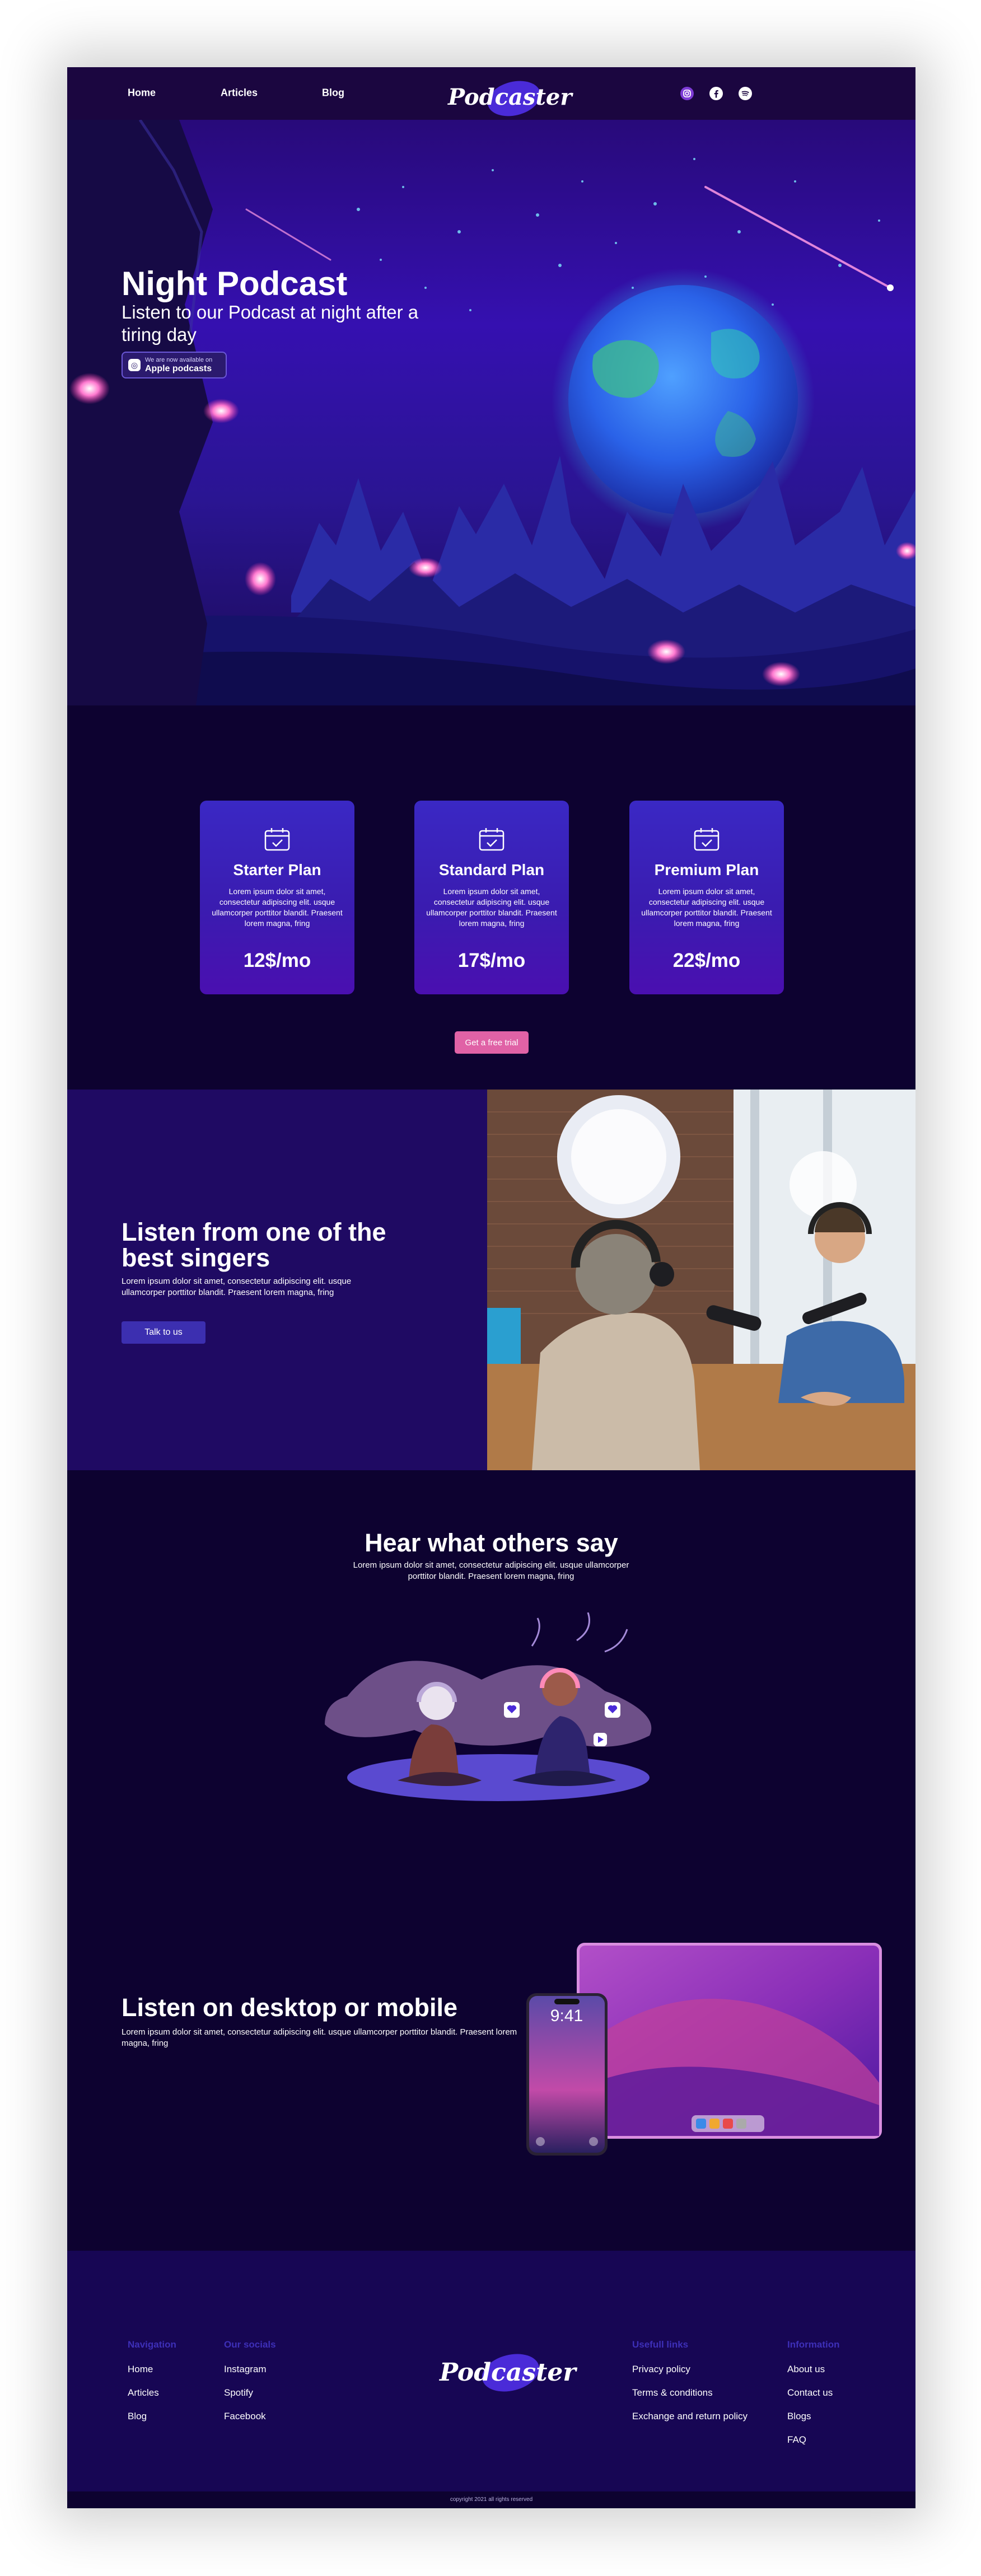 This screenshot has width=981, height=2576. Describe the element at coordinates (235, 283) in the screenshot. I see `hero-title: Night Podcast` at that location.